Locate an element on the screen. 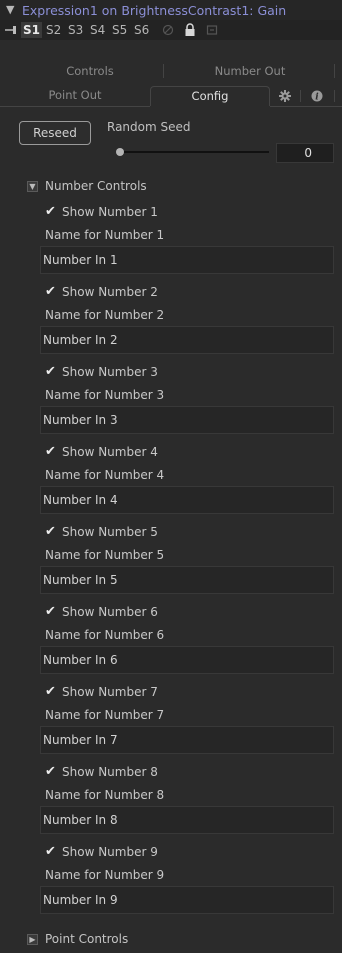  reset-icon is located at coordinates (212, 30).